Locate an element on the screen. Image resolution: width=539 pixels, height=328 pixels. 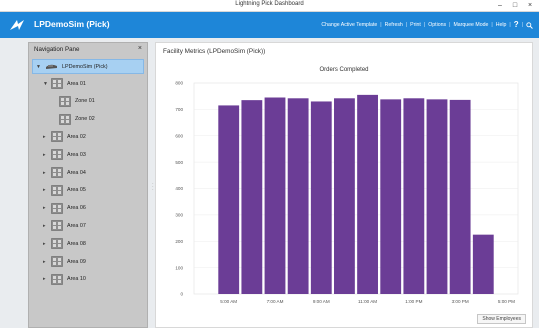
window-titlebar: Lightning Pick Dashboard – □ × is located at coordinates (269, 6).